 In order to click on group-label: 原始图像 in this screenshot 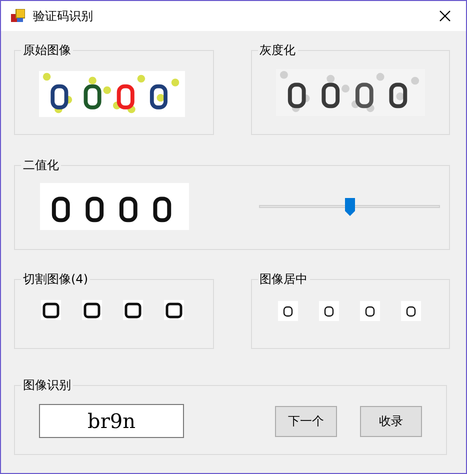, I will do `click(47, 50)`.